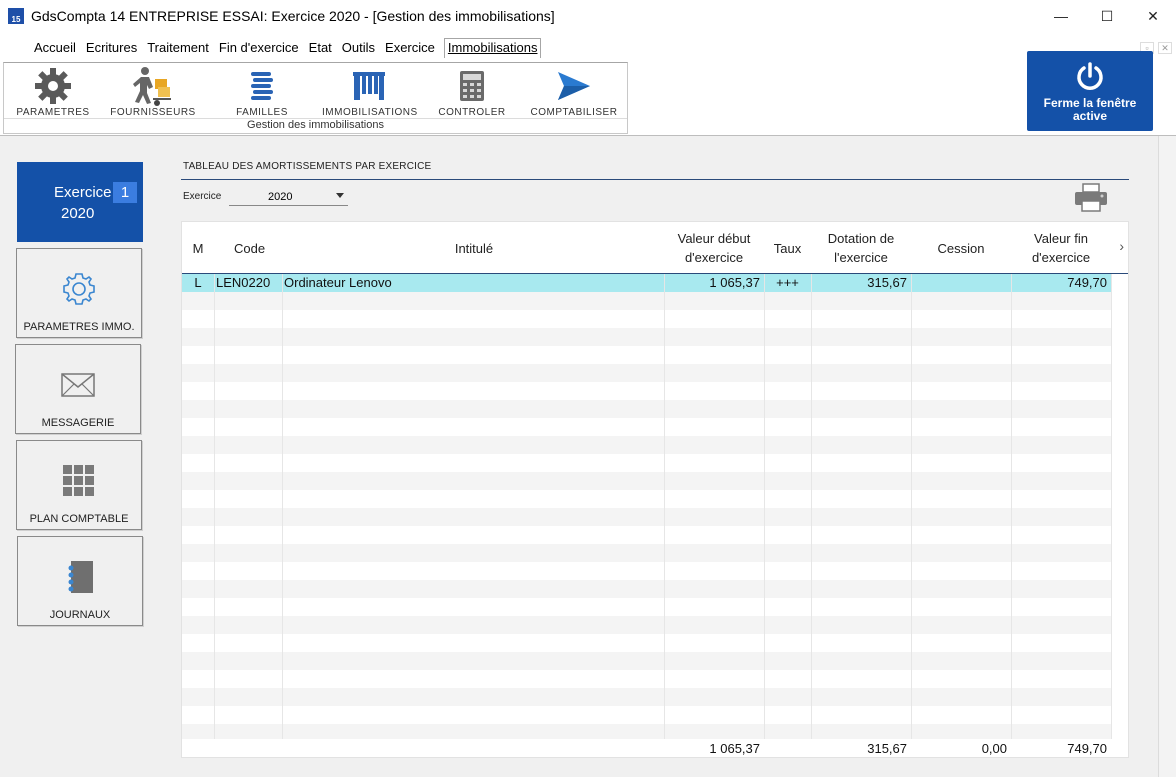  What do you see at coordinates (714, 238) in the screenshot?
I see `col-valeur-debut-header-line1: Valeur début` at bounding box center [714, 238].